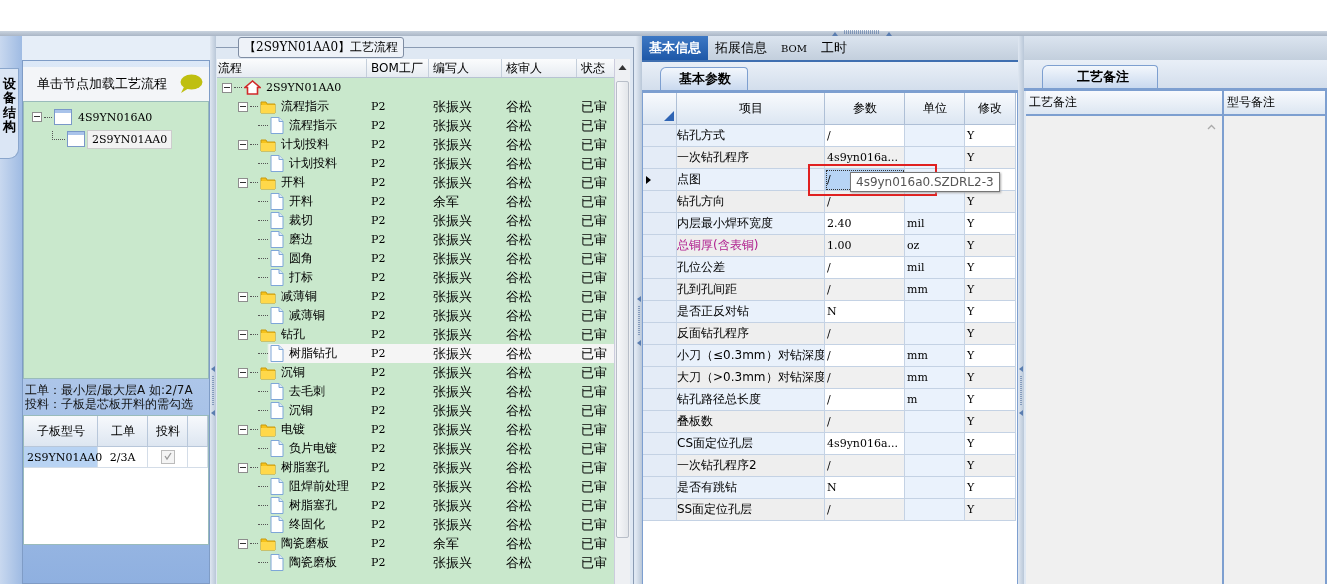 The image size is (1327, 584). I want to click on tab: 拓展信息, so click(741, 48).